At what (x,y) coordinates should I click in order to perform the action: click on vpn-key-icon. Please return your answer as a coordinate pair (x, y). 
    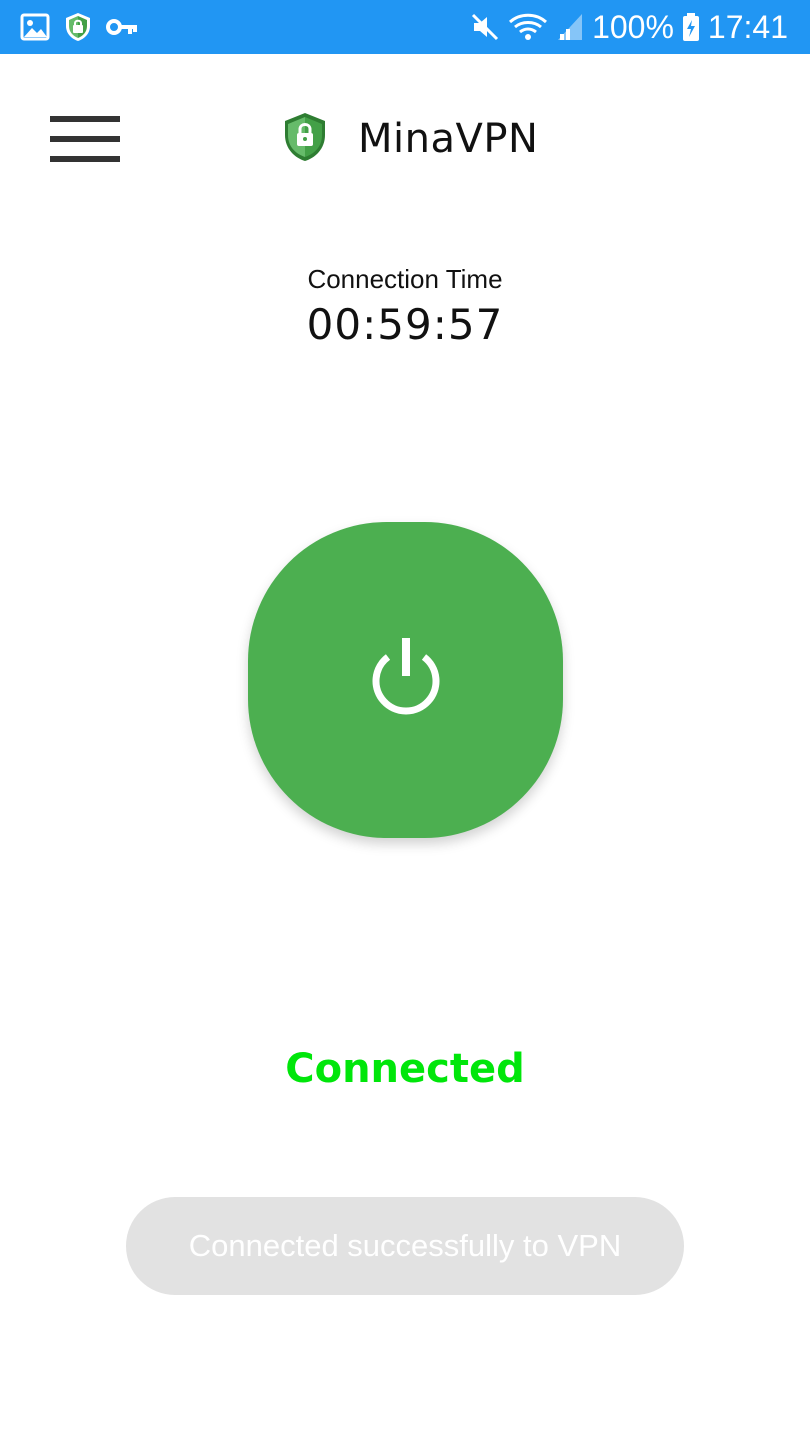
    Looking at the image, I should click on (122, 27).